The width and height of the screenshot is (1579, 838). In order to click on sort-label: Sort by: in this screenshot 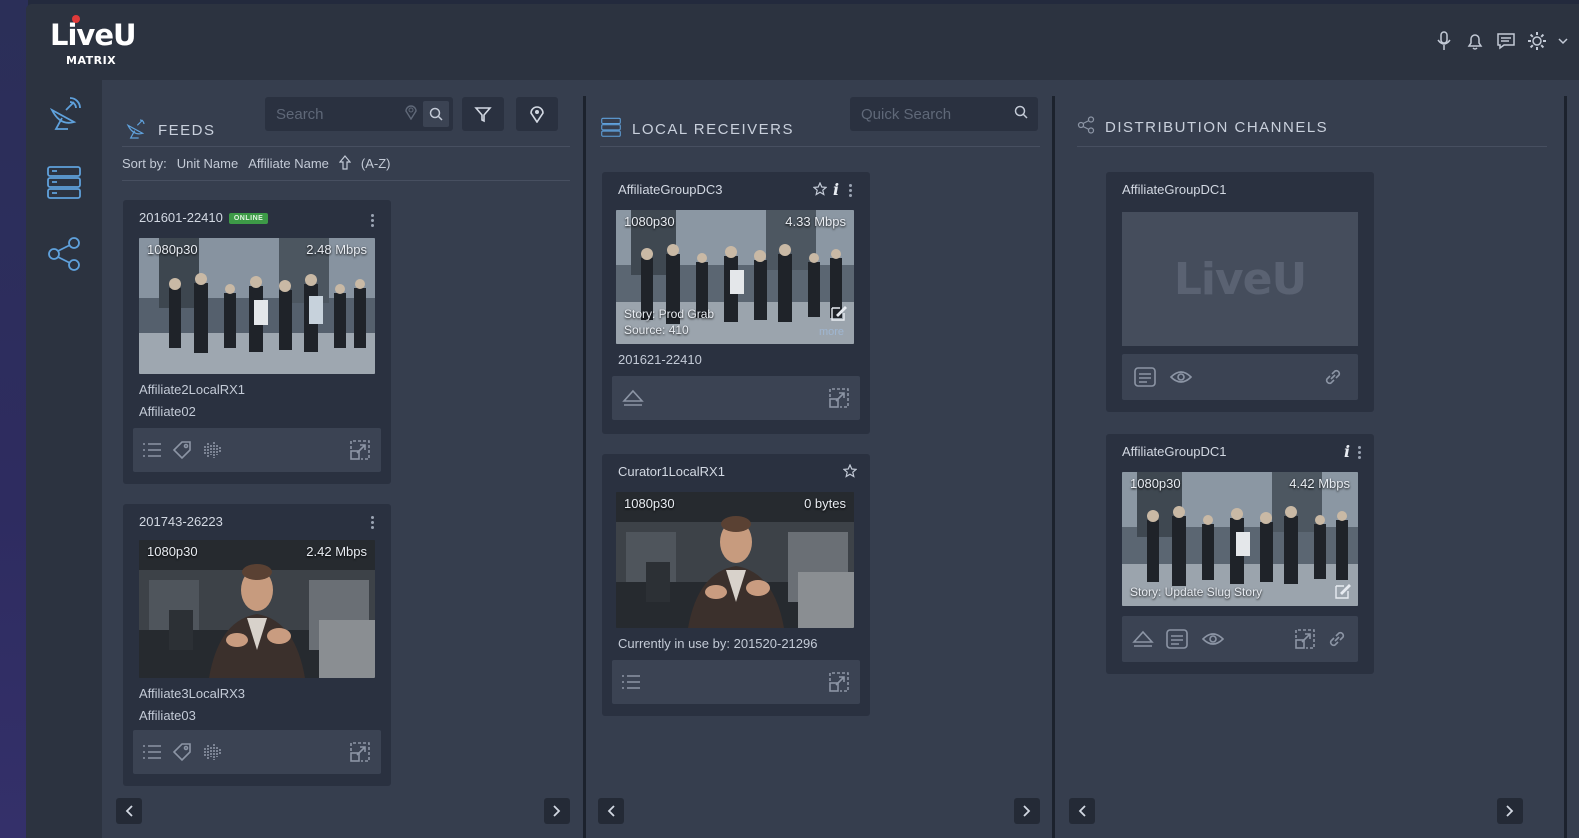, I will do `click(144, 163)`.